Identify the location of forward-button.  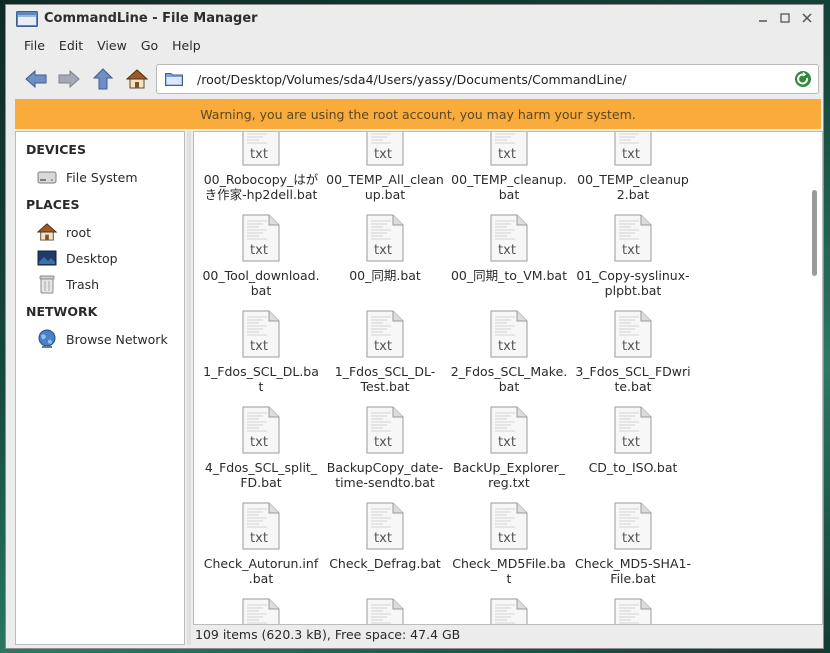
(69, 79).